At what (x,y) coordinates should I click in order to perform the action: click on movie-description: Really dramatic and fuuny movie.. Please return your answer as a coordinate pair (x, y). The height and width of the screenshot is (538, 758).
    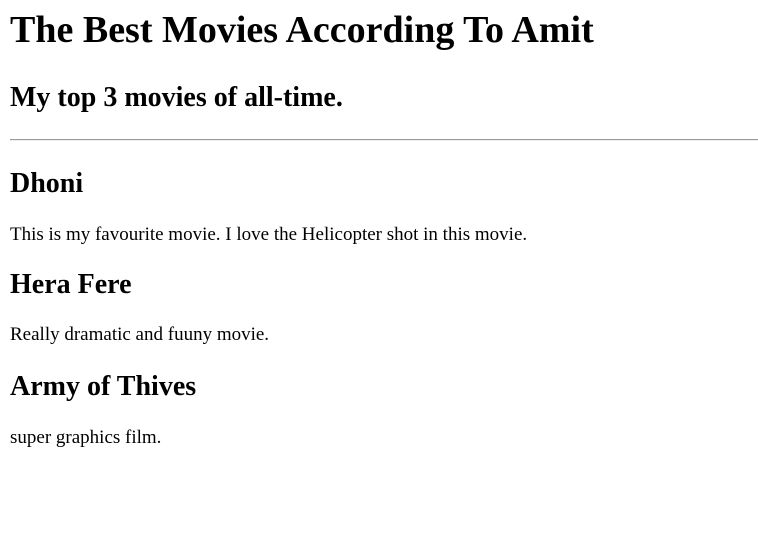
    Looking at the image, I should click on (140, 334).